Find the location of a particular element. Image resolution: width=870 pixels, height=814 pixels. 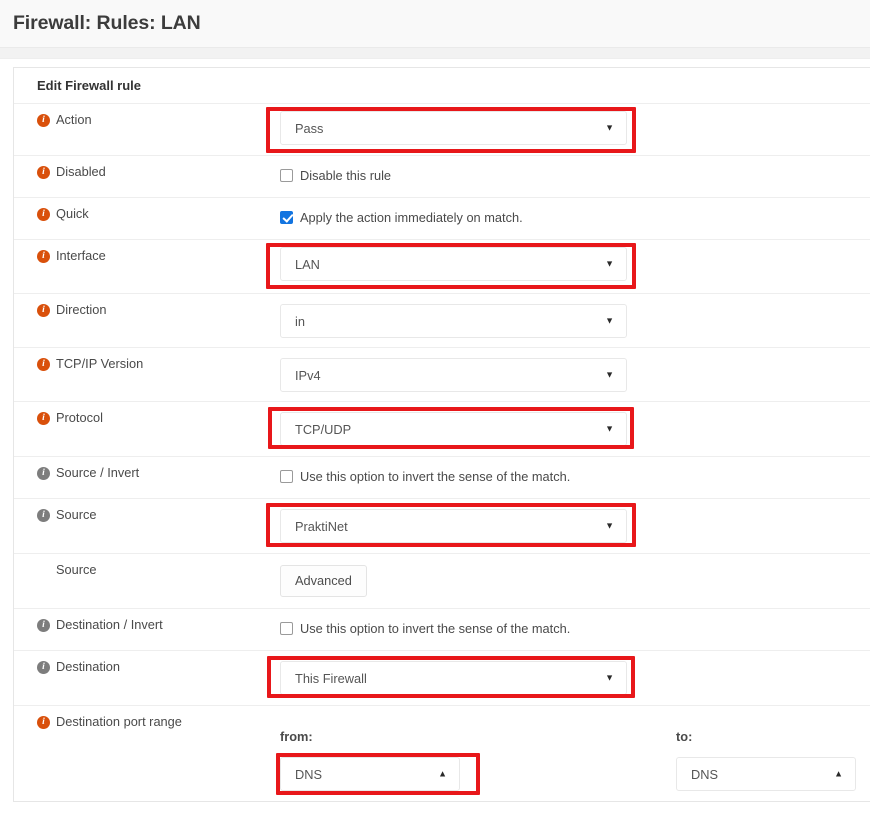

direction-label-cell: i Direction is located at coordinates (140, 306).